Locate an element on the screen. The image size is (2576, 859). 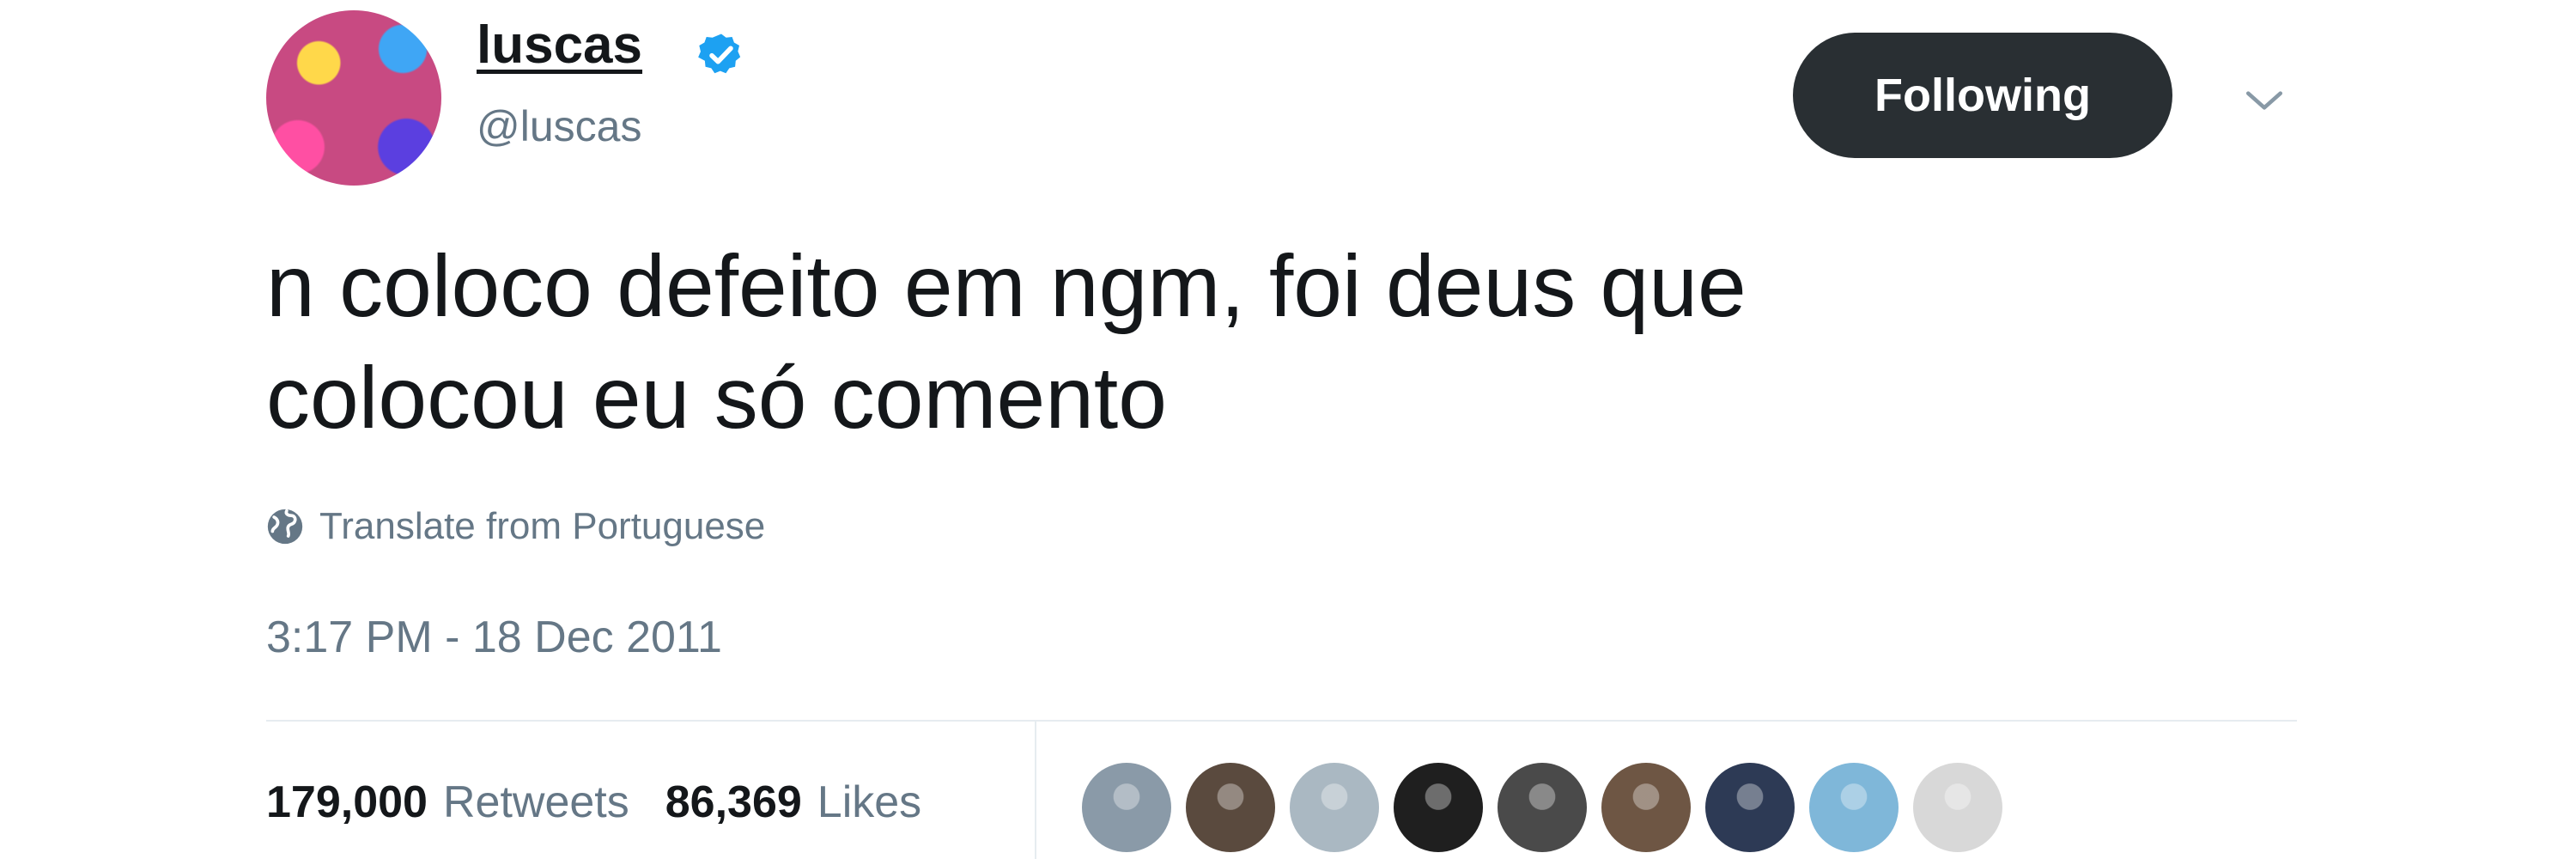
tweet-timestamp: 3:17 PM - 18 Dec 2011 is located at coordinates (494, 638).